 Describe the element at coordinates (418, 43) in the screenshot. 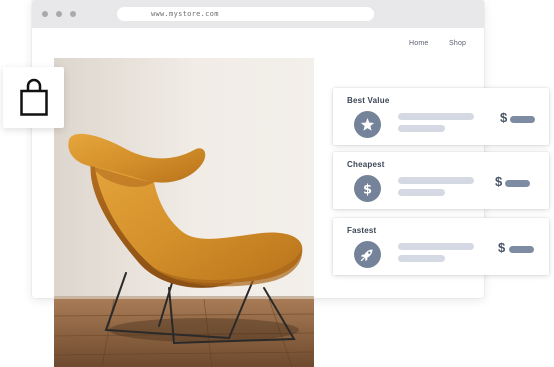

I see `nav-link-home: Home` at that location.